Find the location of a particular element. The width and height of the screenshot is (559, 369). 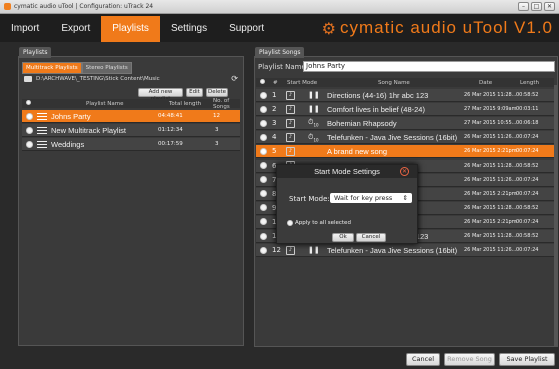

song-number: 2 is located at coordinates (274, 109).